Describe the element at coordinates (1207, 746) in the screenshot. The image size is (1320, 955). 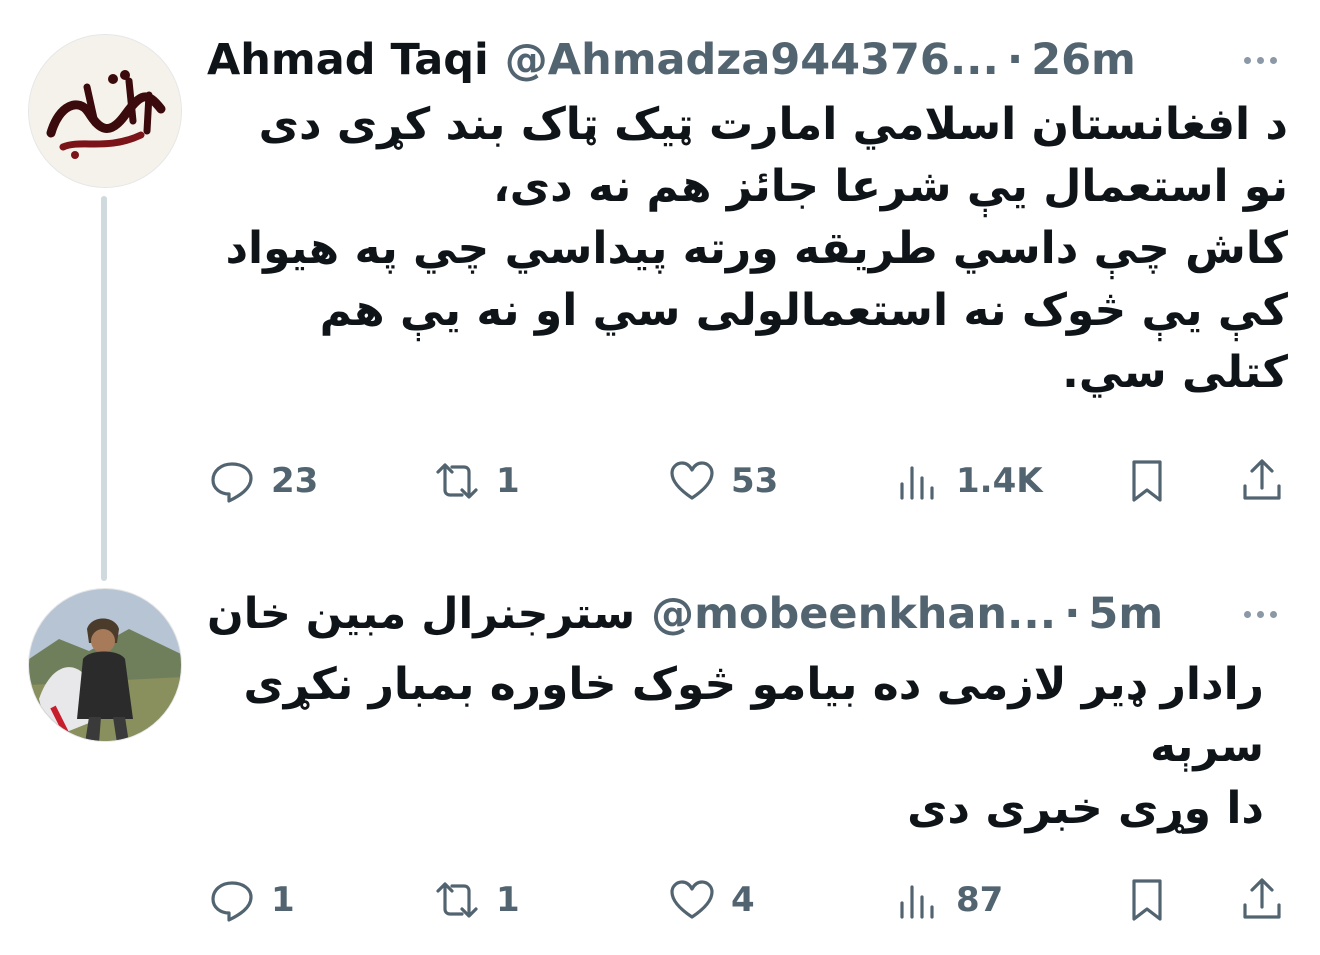
I see `tweet-text-line: سرېه` at that location.